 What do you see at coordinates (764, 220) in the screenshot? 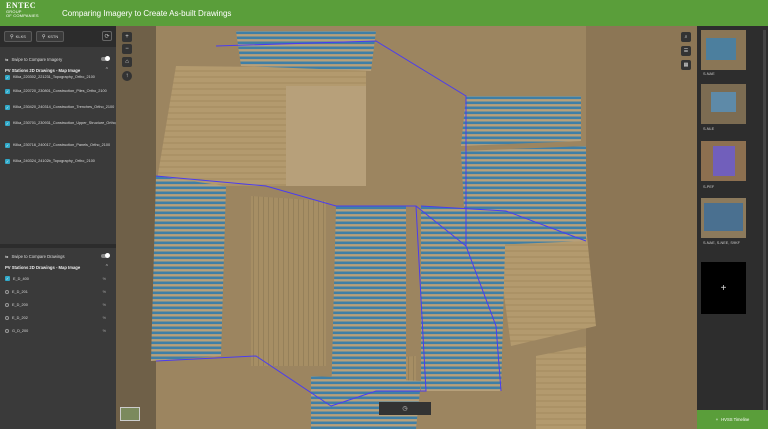
I see `scrollbar` at bounding box center [764, 220].